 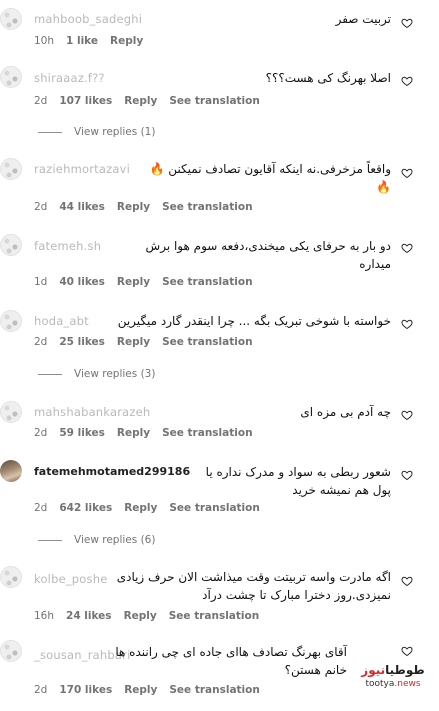 I want to click on watermark-logo-black: طوطیا, so click(x=405, y=670).